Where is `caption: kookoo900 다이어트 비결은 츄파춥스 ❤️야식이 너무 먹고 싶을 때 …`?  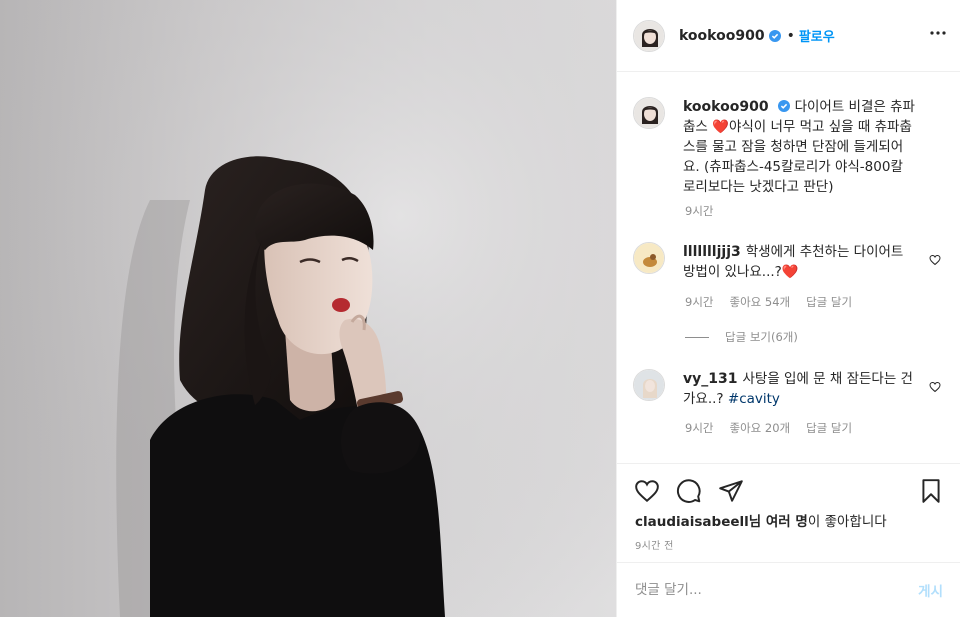 caption: kookoo900 다이어트 비결은 츄파춥스 ❤️야식이 너무 먹고 싶을 때 … is located at coordinates (792, 147).